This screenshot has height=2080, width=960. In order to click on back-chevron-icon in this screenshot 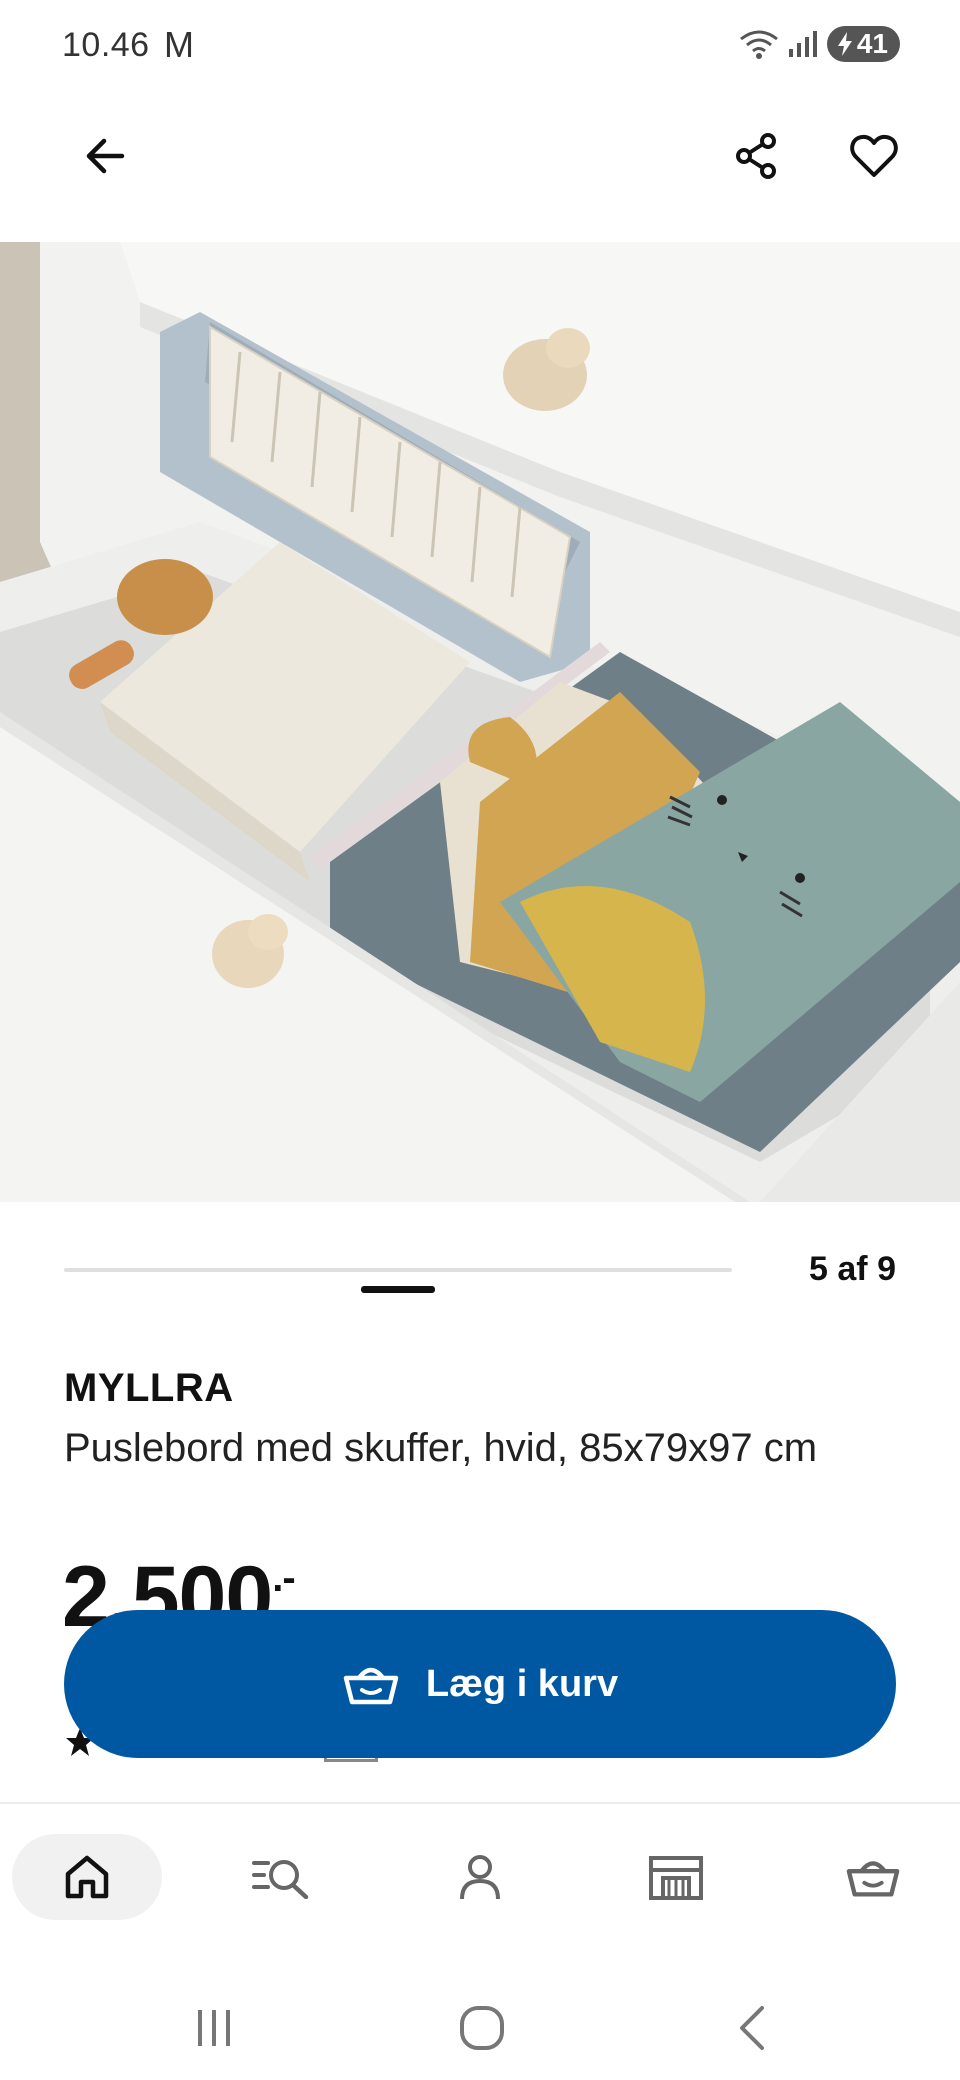, I will do `click(752, 2028)`.